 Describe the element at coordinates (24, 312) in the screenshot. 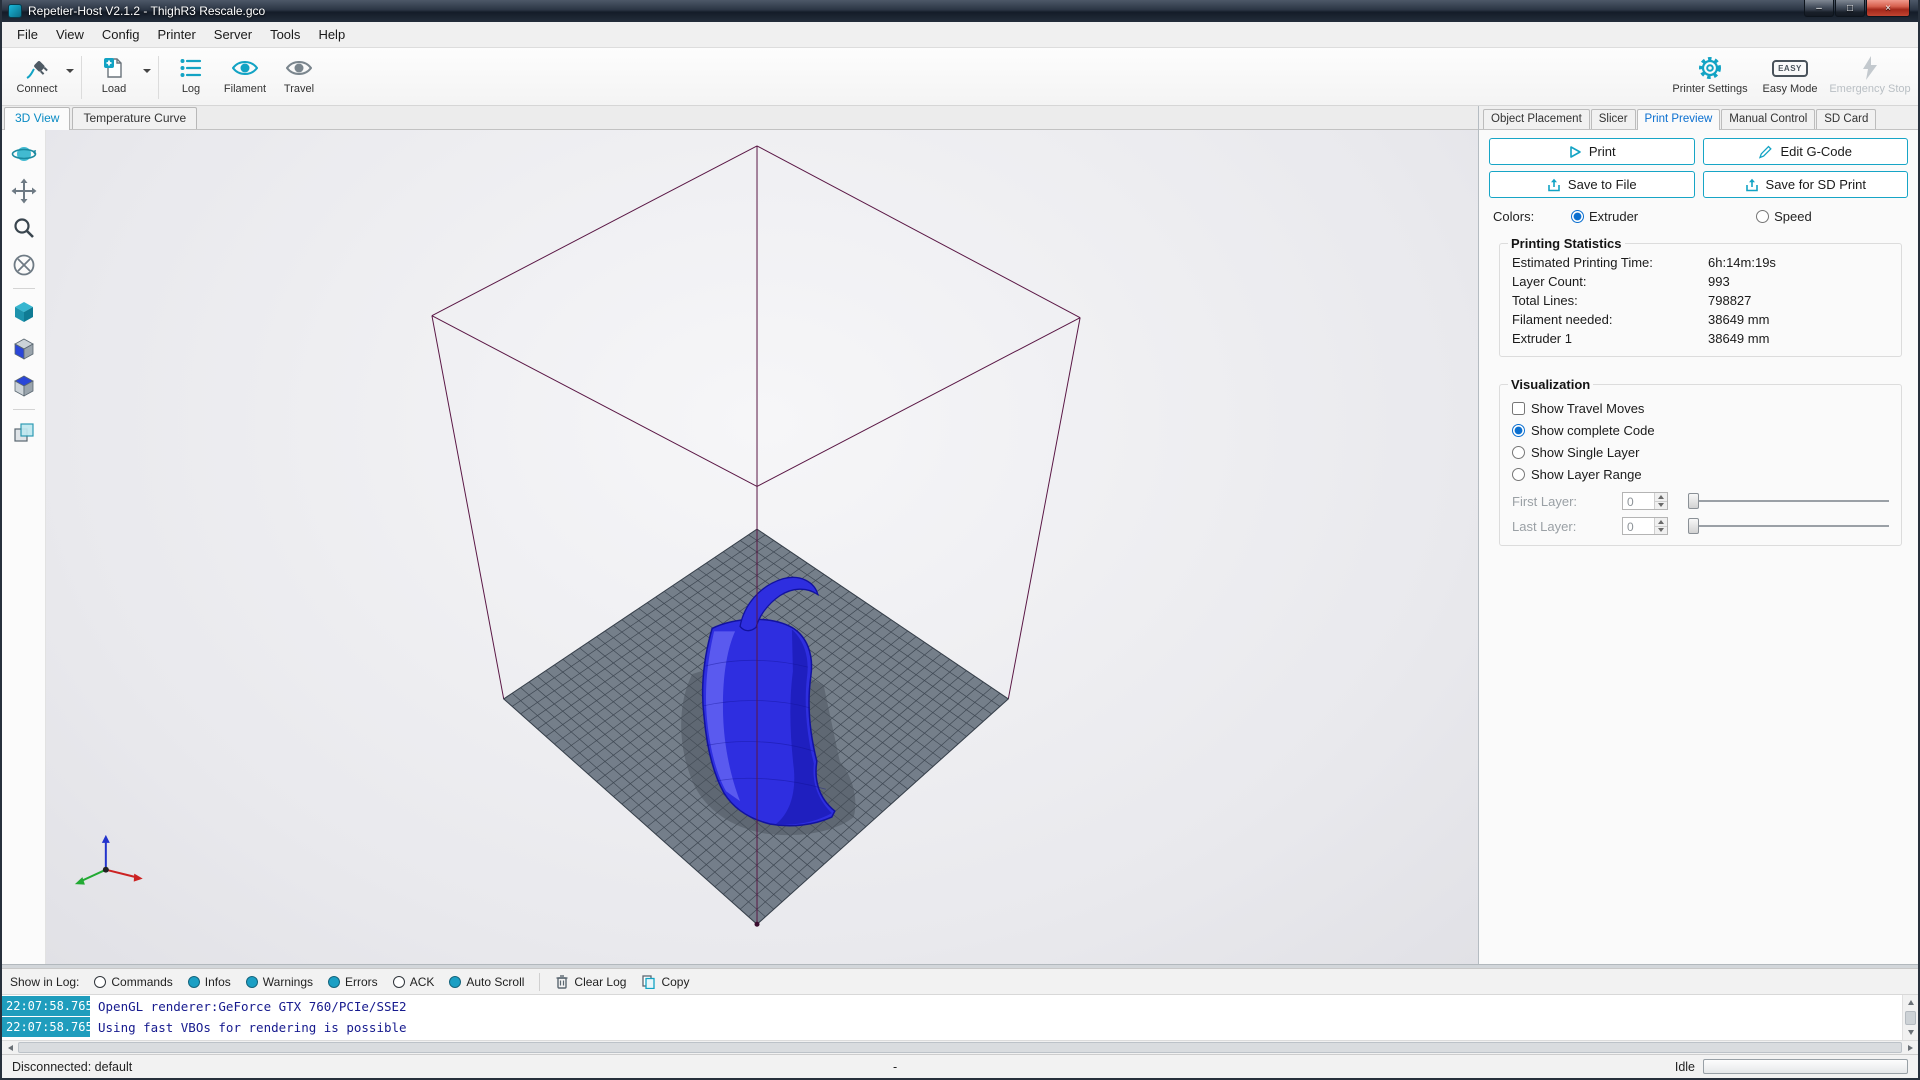

I see `iso-view-button` at that location.